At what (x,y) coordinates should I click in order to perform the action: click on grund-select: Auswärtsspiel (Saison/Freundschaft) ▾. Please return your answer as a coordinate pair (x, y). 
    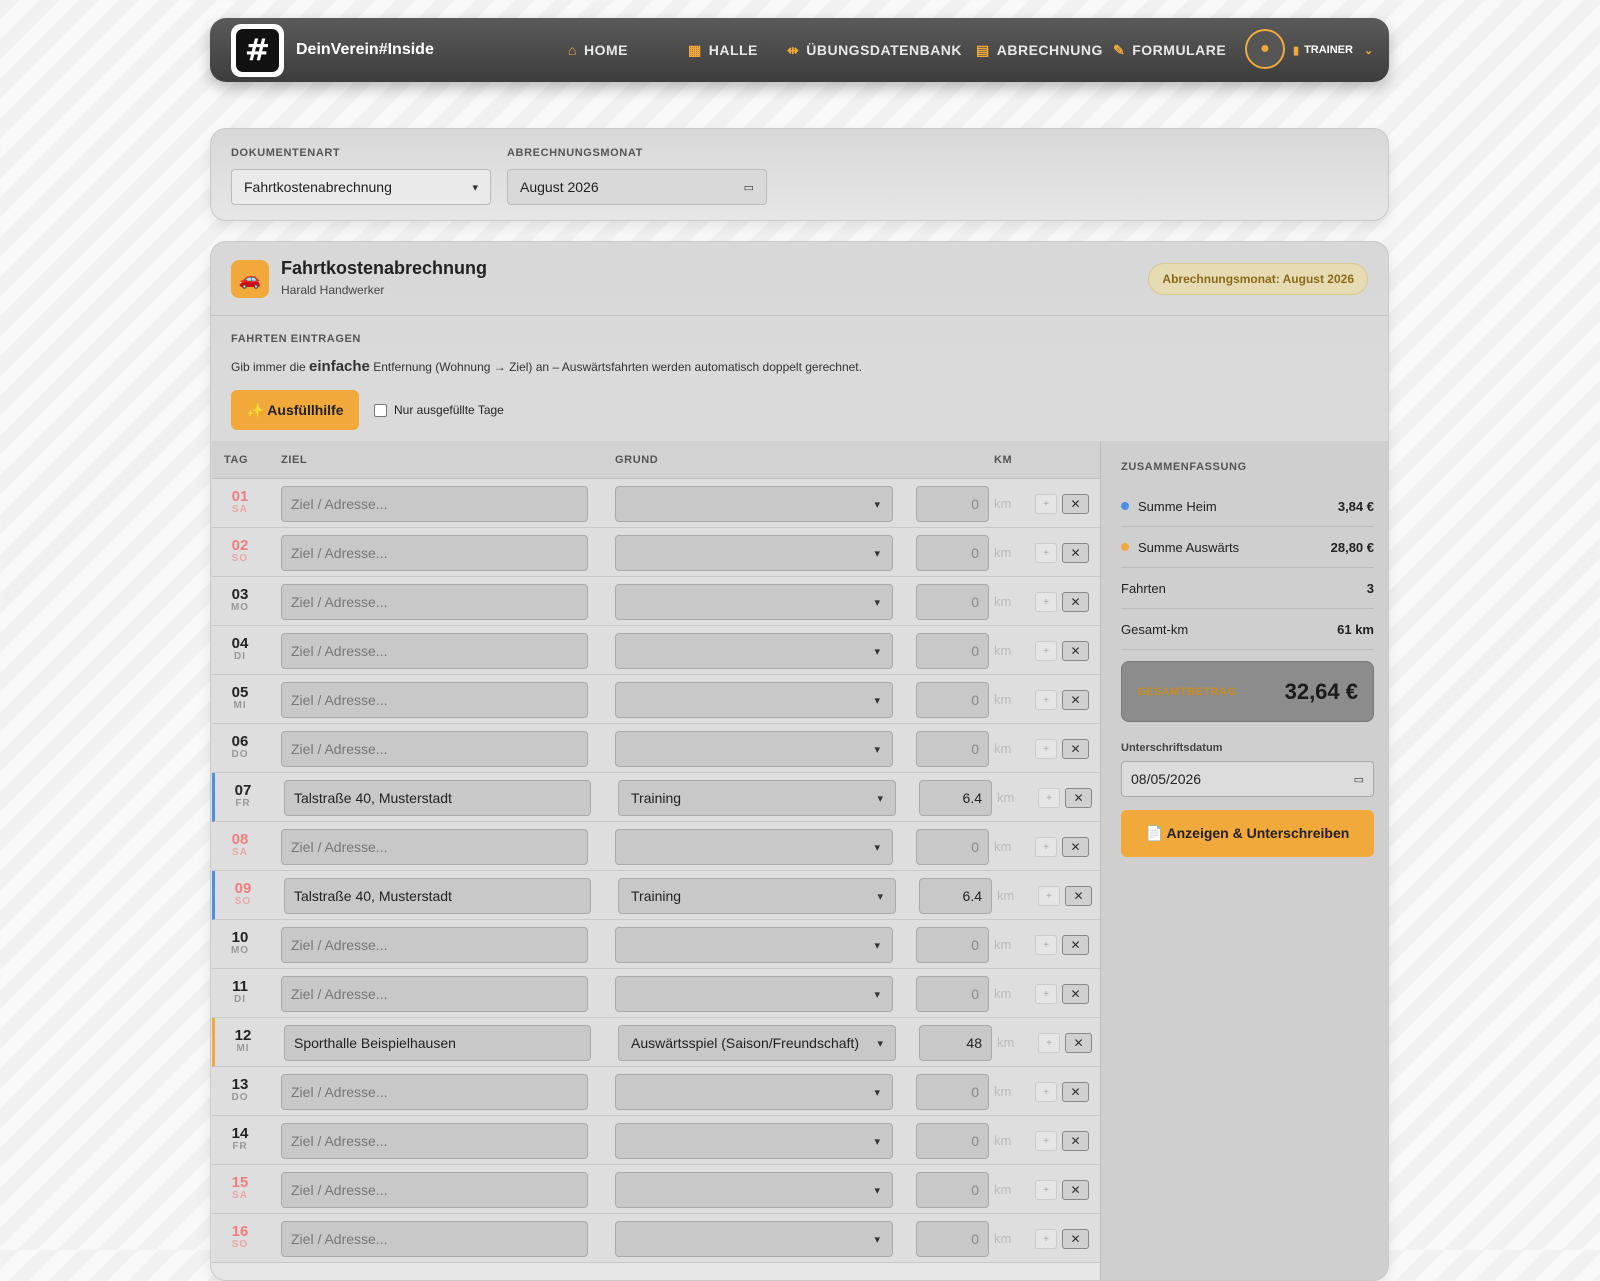
    Looking at the image, I should click on (757, 1043).